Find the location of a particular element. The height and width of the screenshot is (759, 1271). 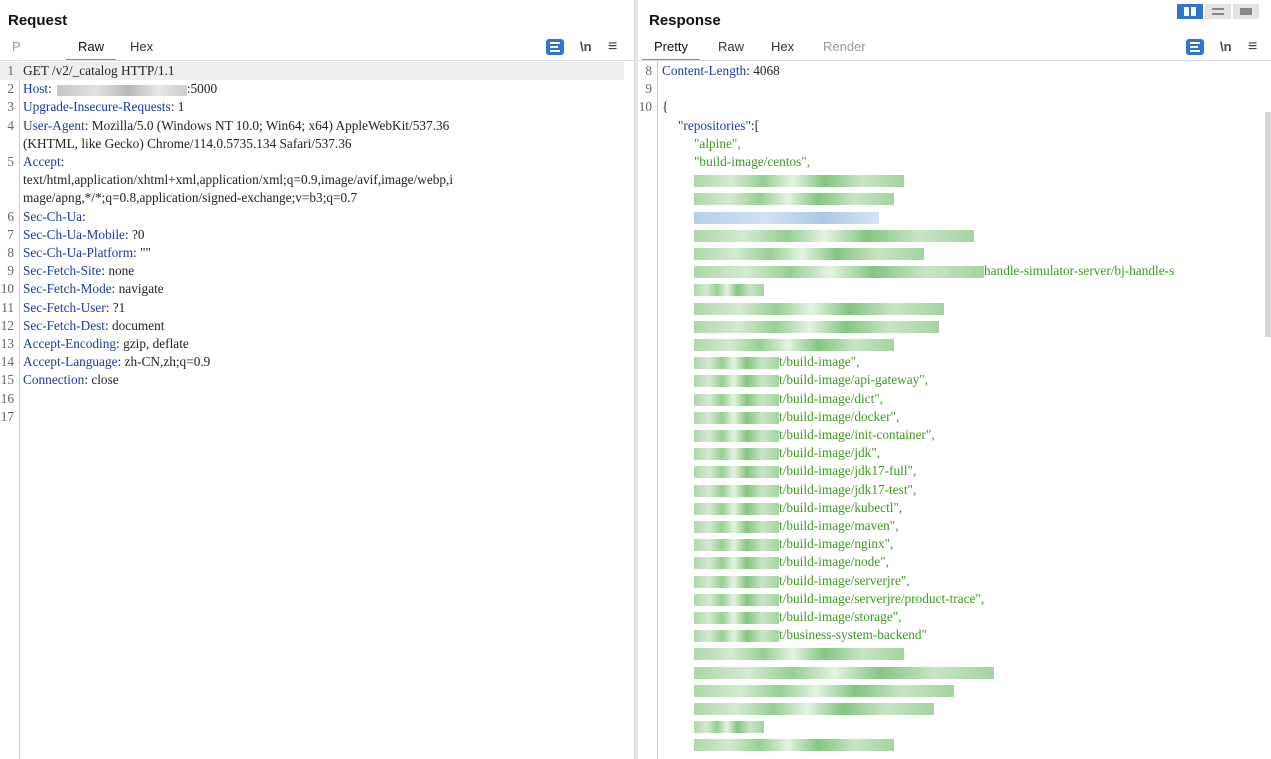

line-text: Accept-Language: zh-CN,zh;q=0.9 is located at coordinates (117, 362).